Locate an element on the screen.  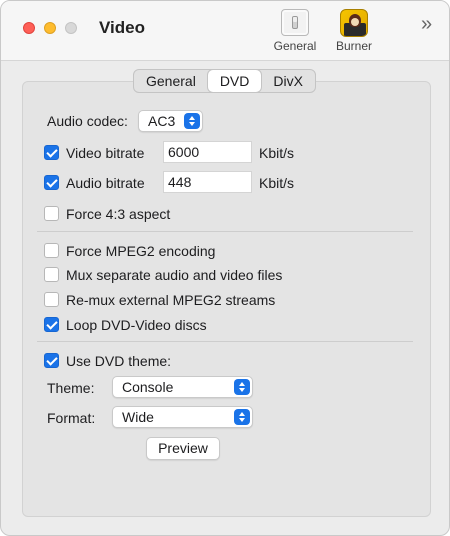
remux-external-label: Re-mux external MPEG2 streams is located at coordinates (171, 300).